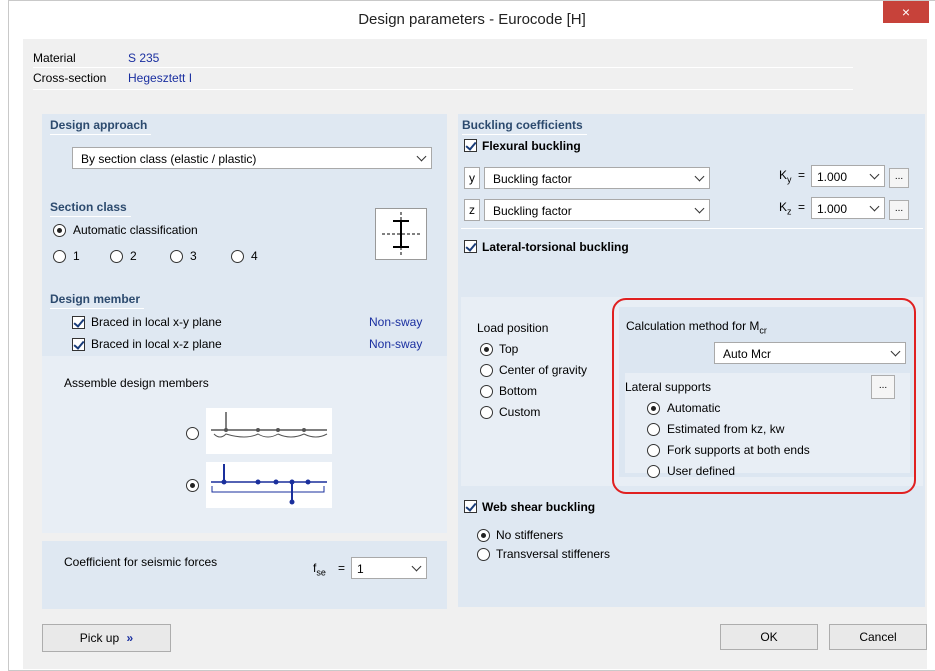 The image size is (935, 671). What do you see at coordinates (878, 637) in the screenshot?
I see `cancel-button: Cancel` at bounding box center [878, 637].